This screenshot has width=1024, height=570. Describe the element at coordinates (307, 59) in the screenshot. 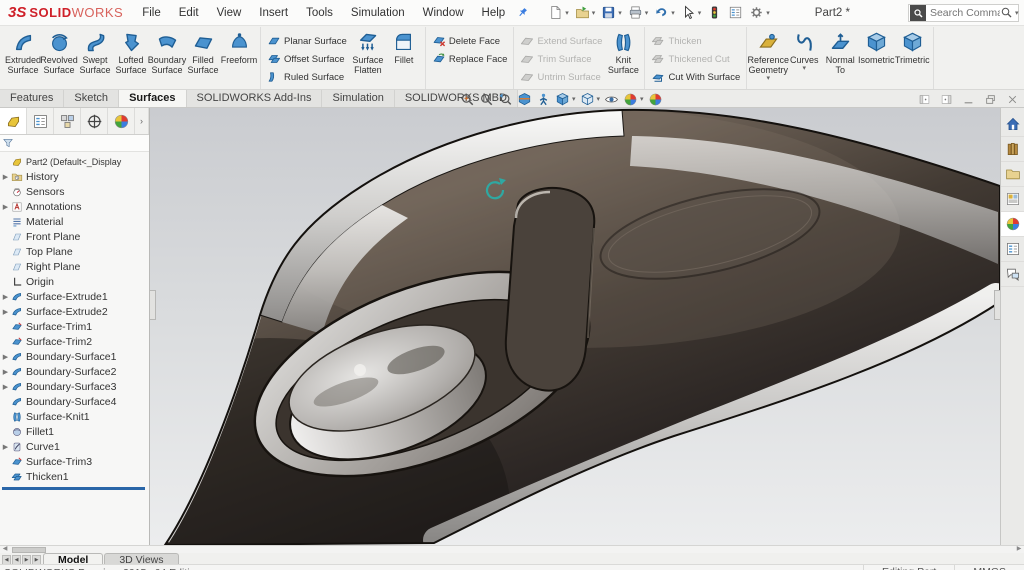

I see `offset-surface-button: Offset Surface` at that location.